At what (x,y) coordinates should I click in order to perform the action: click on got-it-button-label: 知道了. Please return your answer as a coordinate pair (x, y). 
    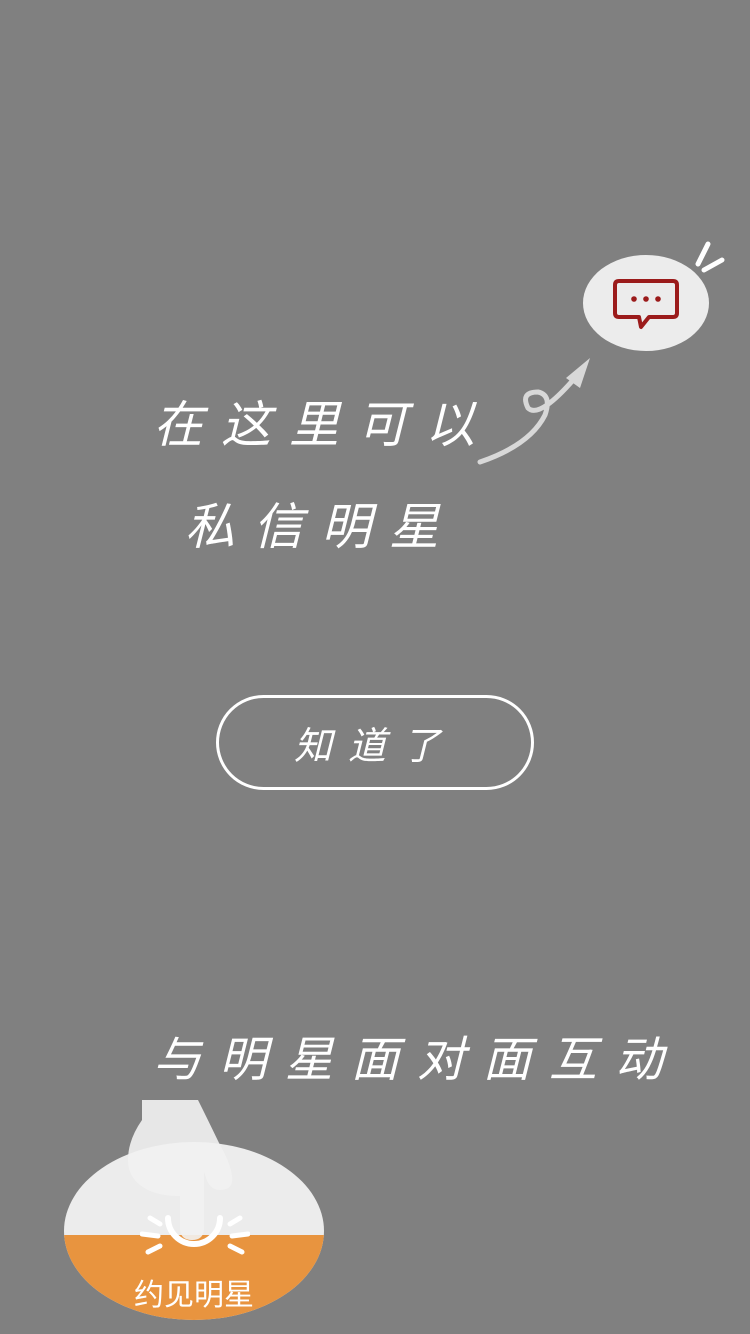
    Looking at the image, I should click on (374, 746).